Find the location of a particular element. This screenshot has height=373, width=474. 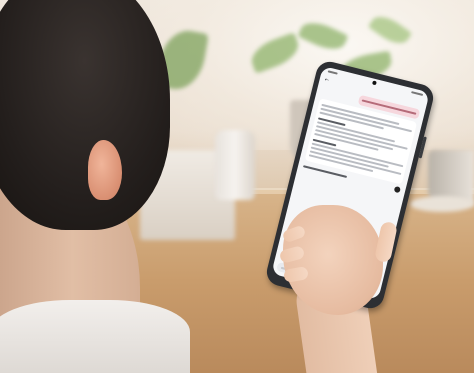

bottle is located at coordinates (235, 165).